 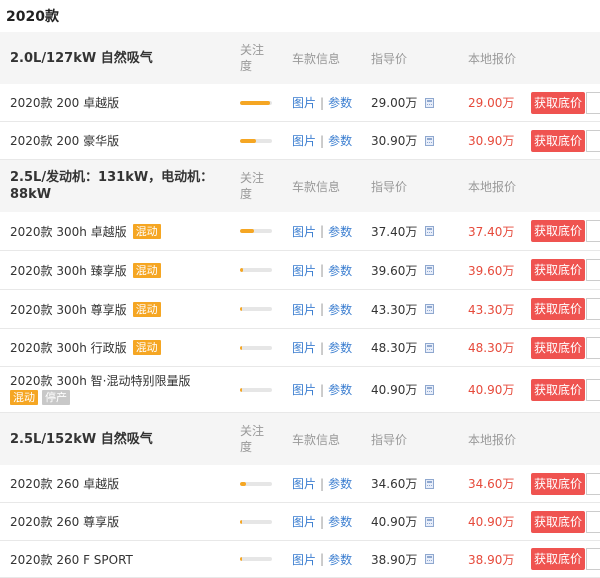 I want to click on guide-price: 34.60万, so click(x=394, y=484).